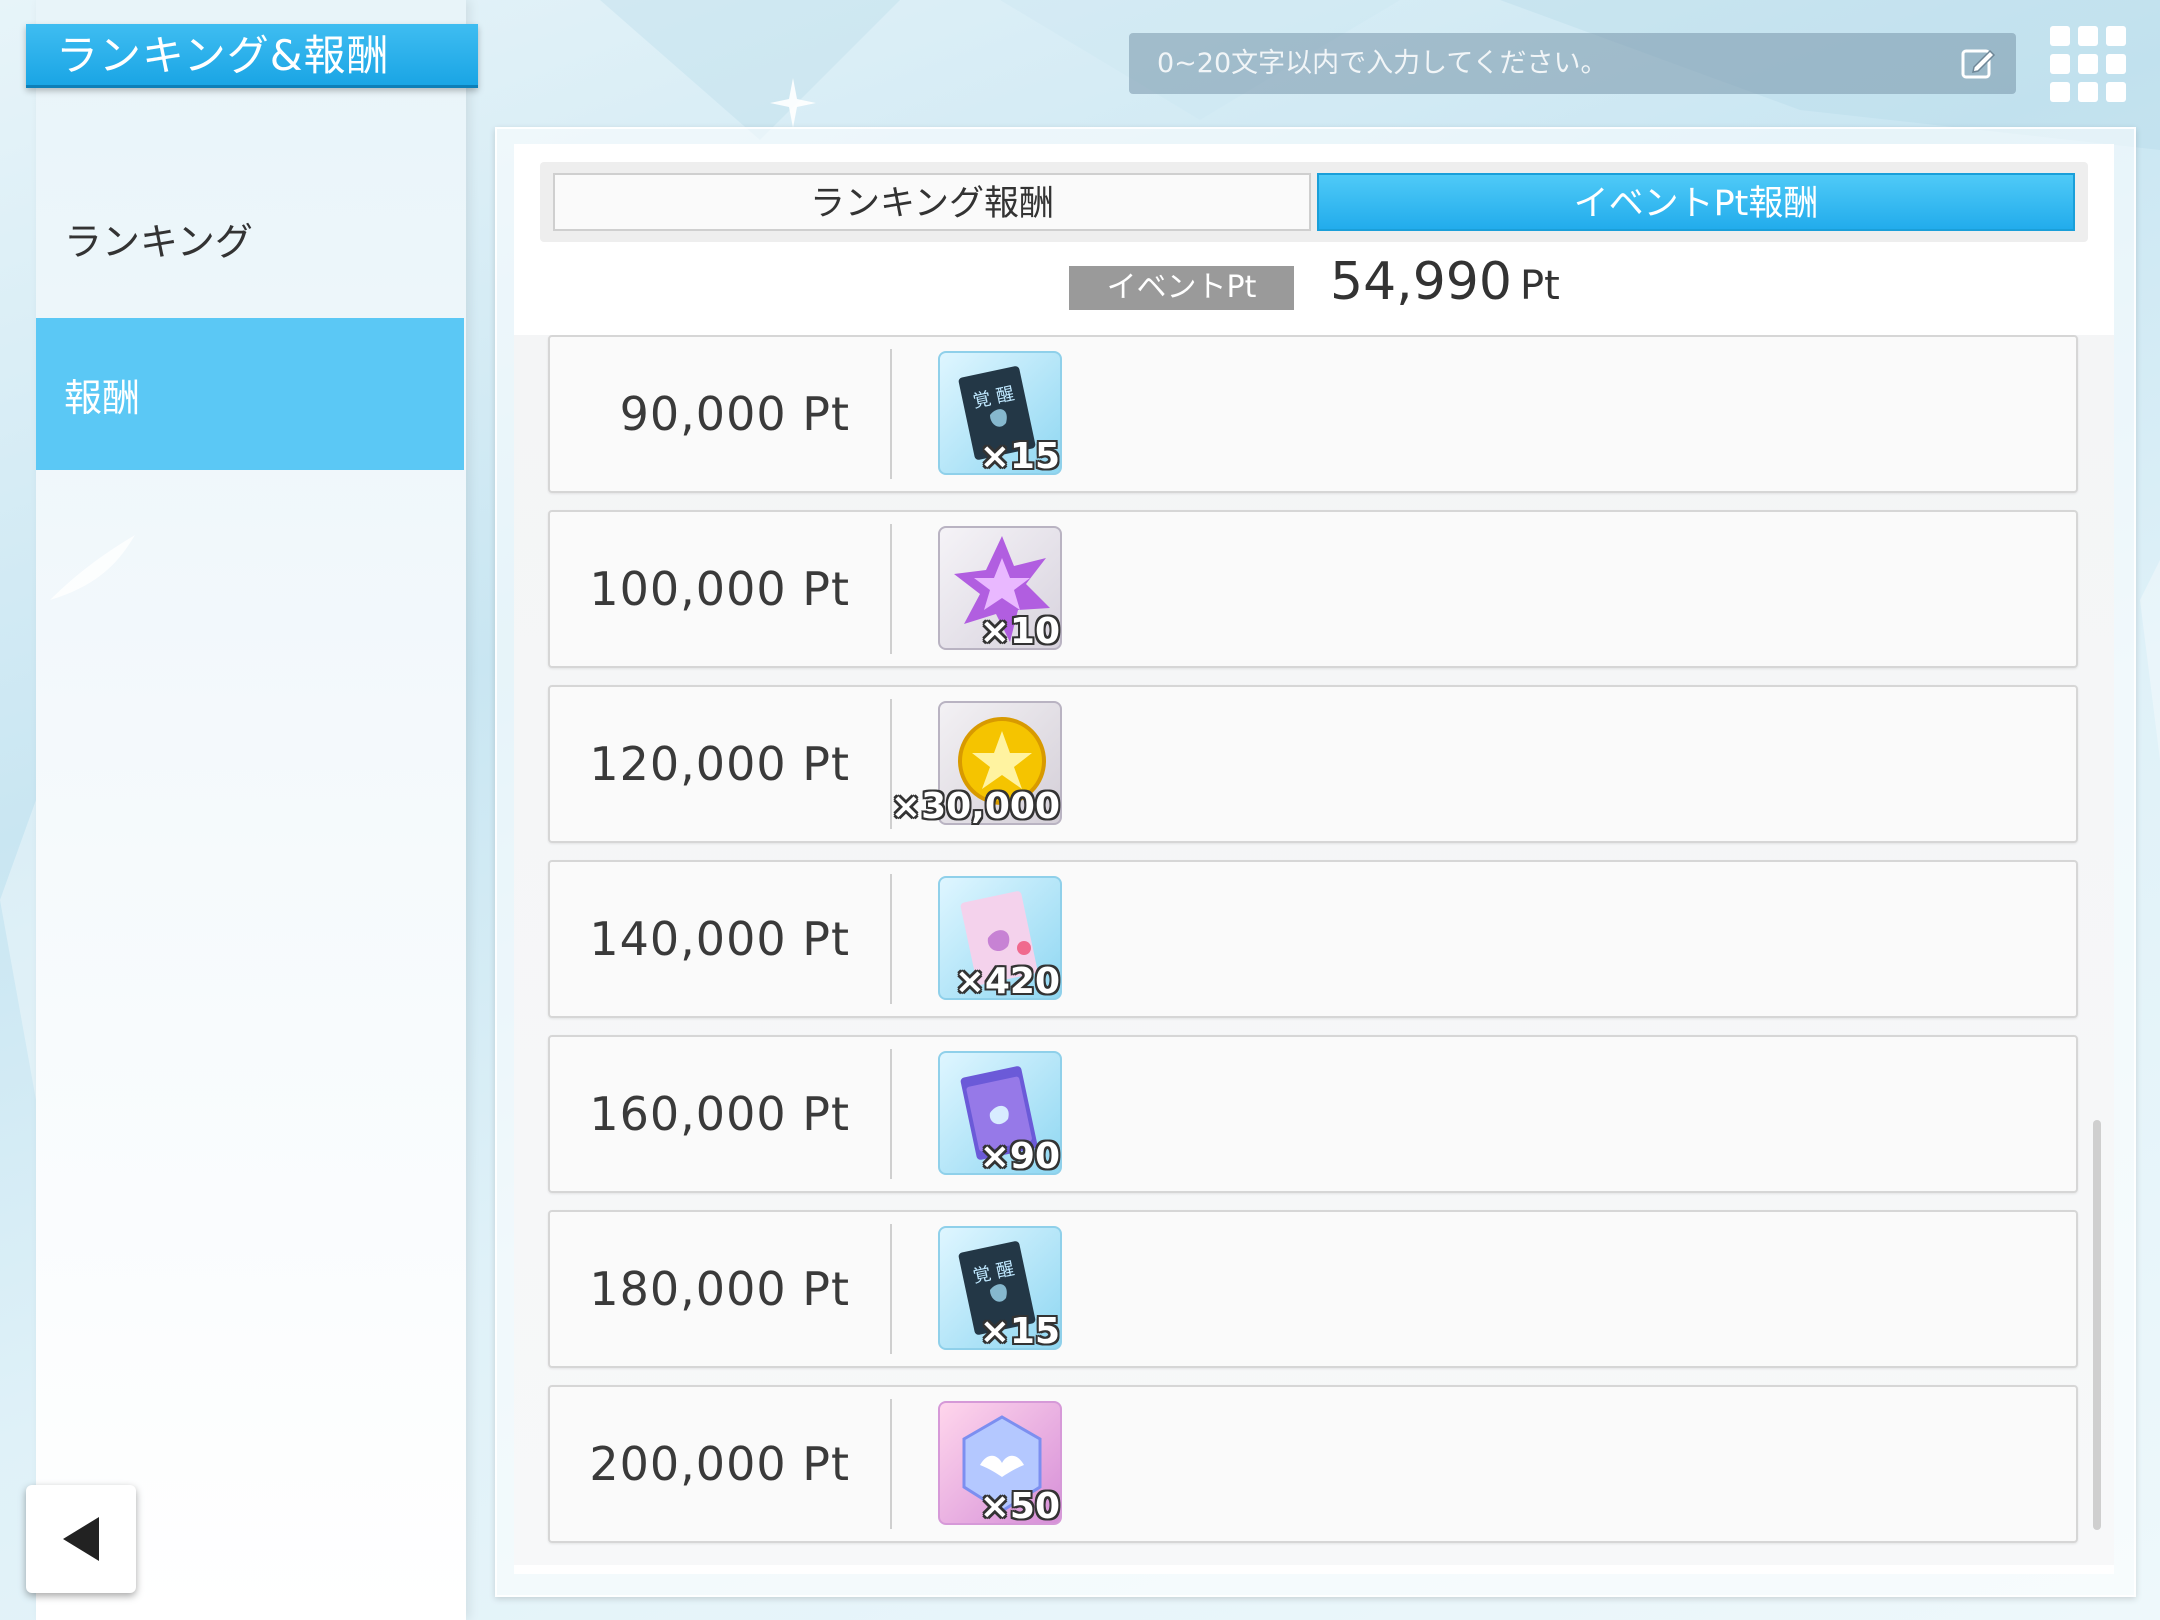 The width and height of the screenshot is (2160, 1620). Describe the element at coordinates (734, 414) in the screenshot. I see `reward-points: 90,000 Pt` at that location.